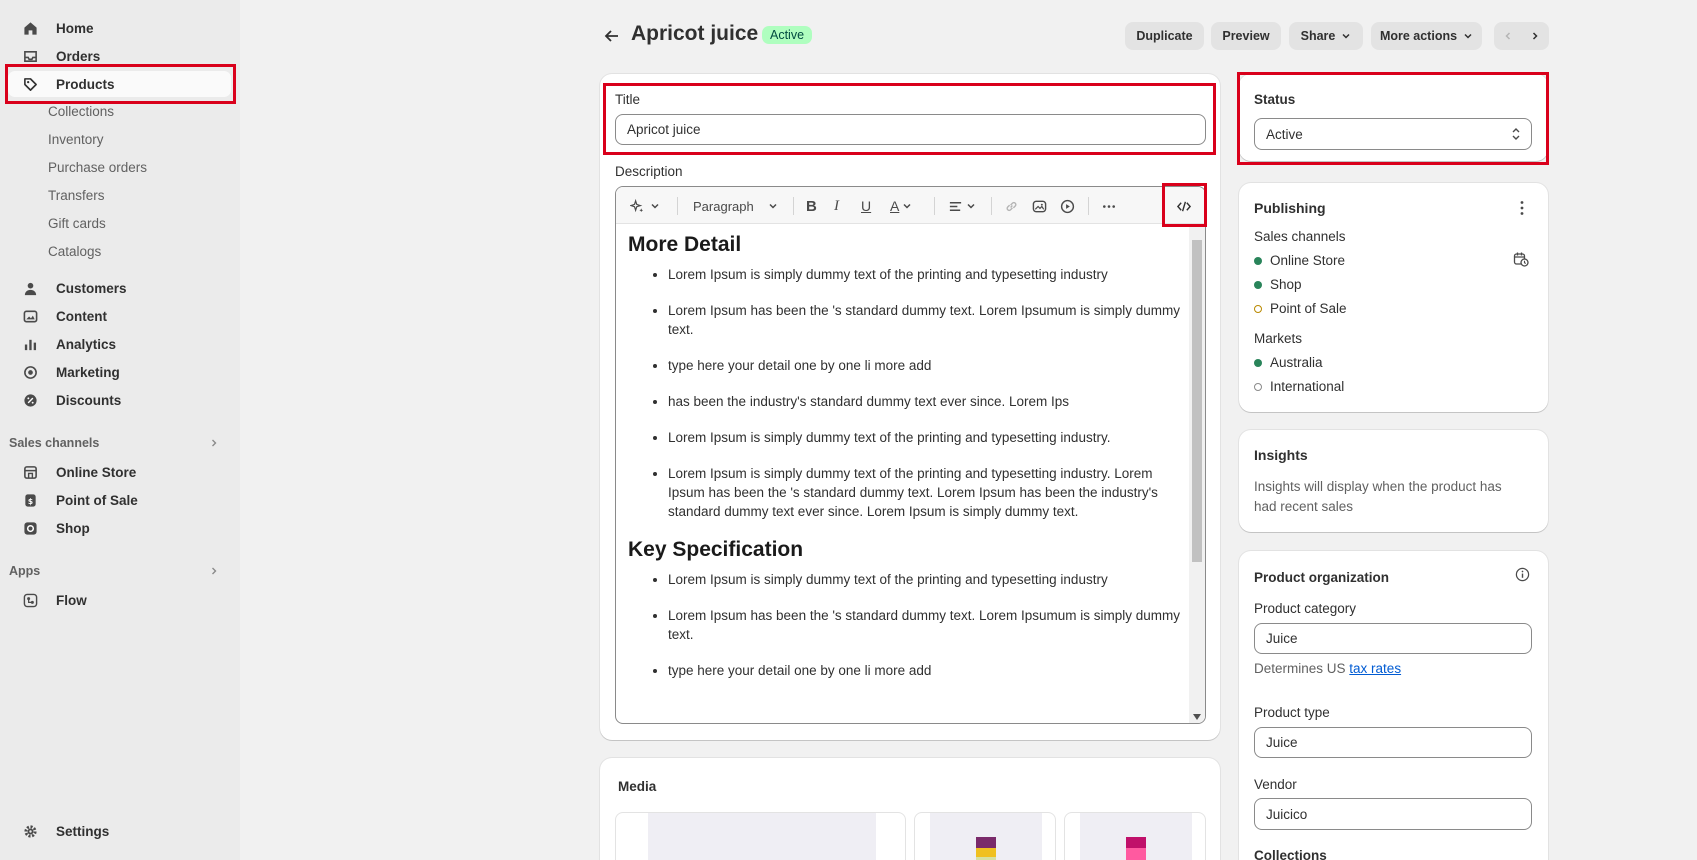  What do you see at coordinates (637, 206) in the screenshot?
I see `sparkle-icon` at bounding box center [637, 206].